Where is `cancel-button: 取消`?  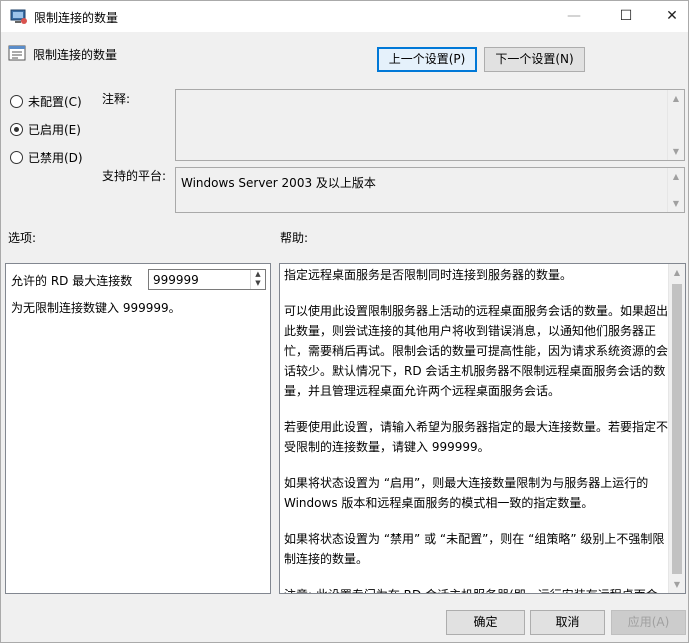 cancel-button: 取消 is located at coordinates (567, 622).